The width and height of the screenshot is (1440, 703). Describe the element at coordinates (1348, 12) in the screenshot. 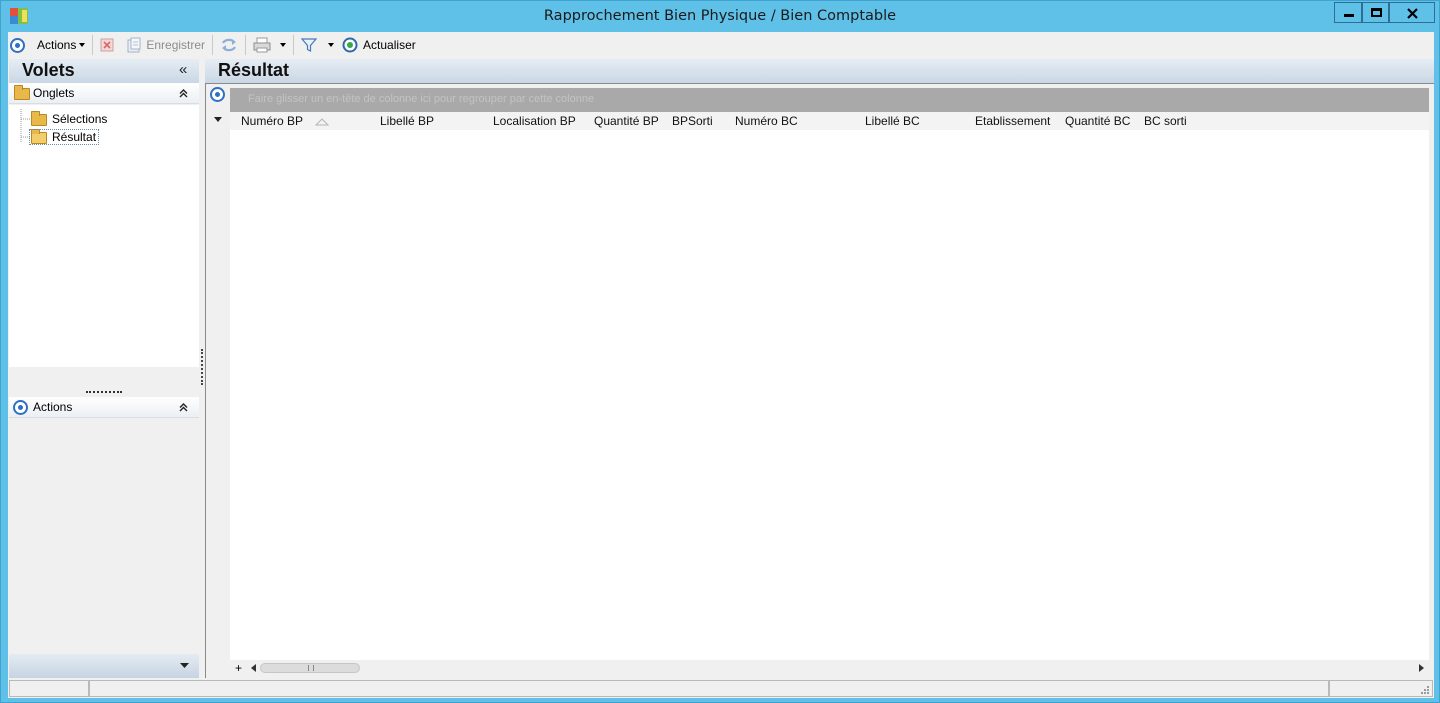

I see `minimize-button` at that location.